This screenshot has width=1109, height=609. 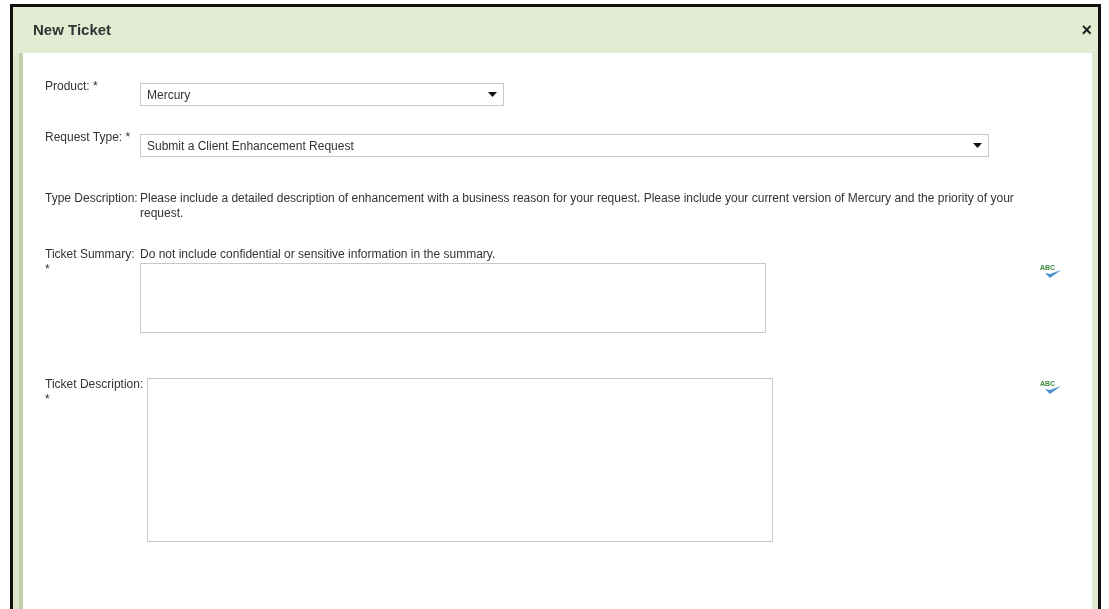 What do you see at coordinates (1086, 30) in the screenshot?
I see `close-button: ×` at bounding box center [1086, 30].